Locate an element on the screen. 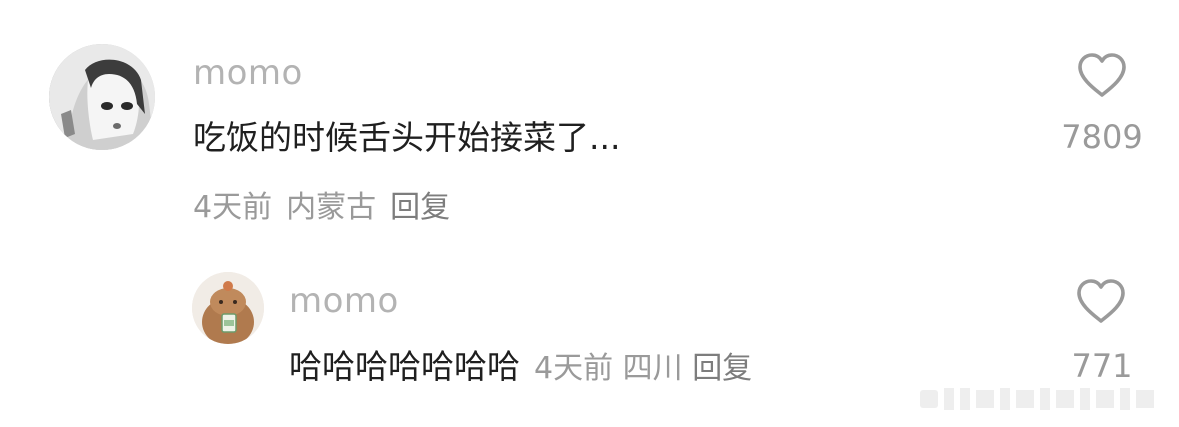 The width and height of the screenshot is (1179, 427). reply-text-row: 哈哈哈哈哈哈哈 4天前 四川 回复 is located at coordinates (520, 368).